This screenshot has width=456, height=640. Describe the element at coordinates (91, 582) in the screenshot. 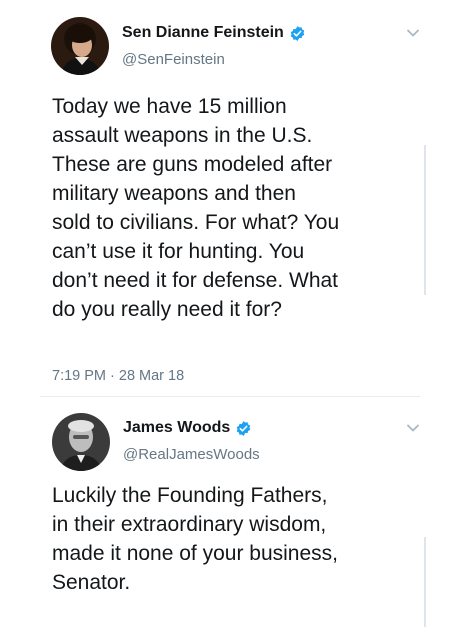

I see `tweet-text-line: Senator.` at that location.